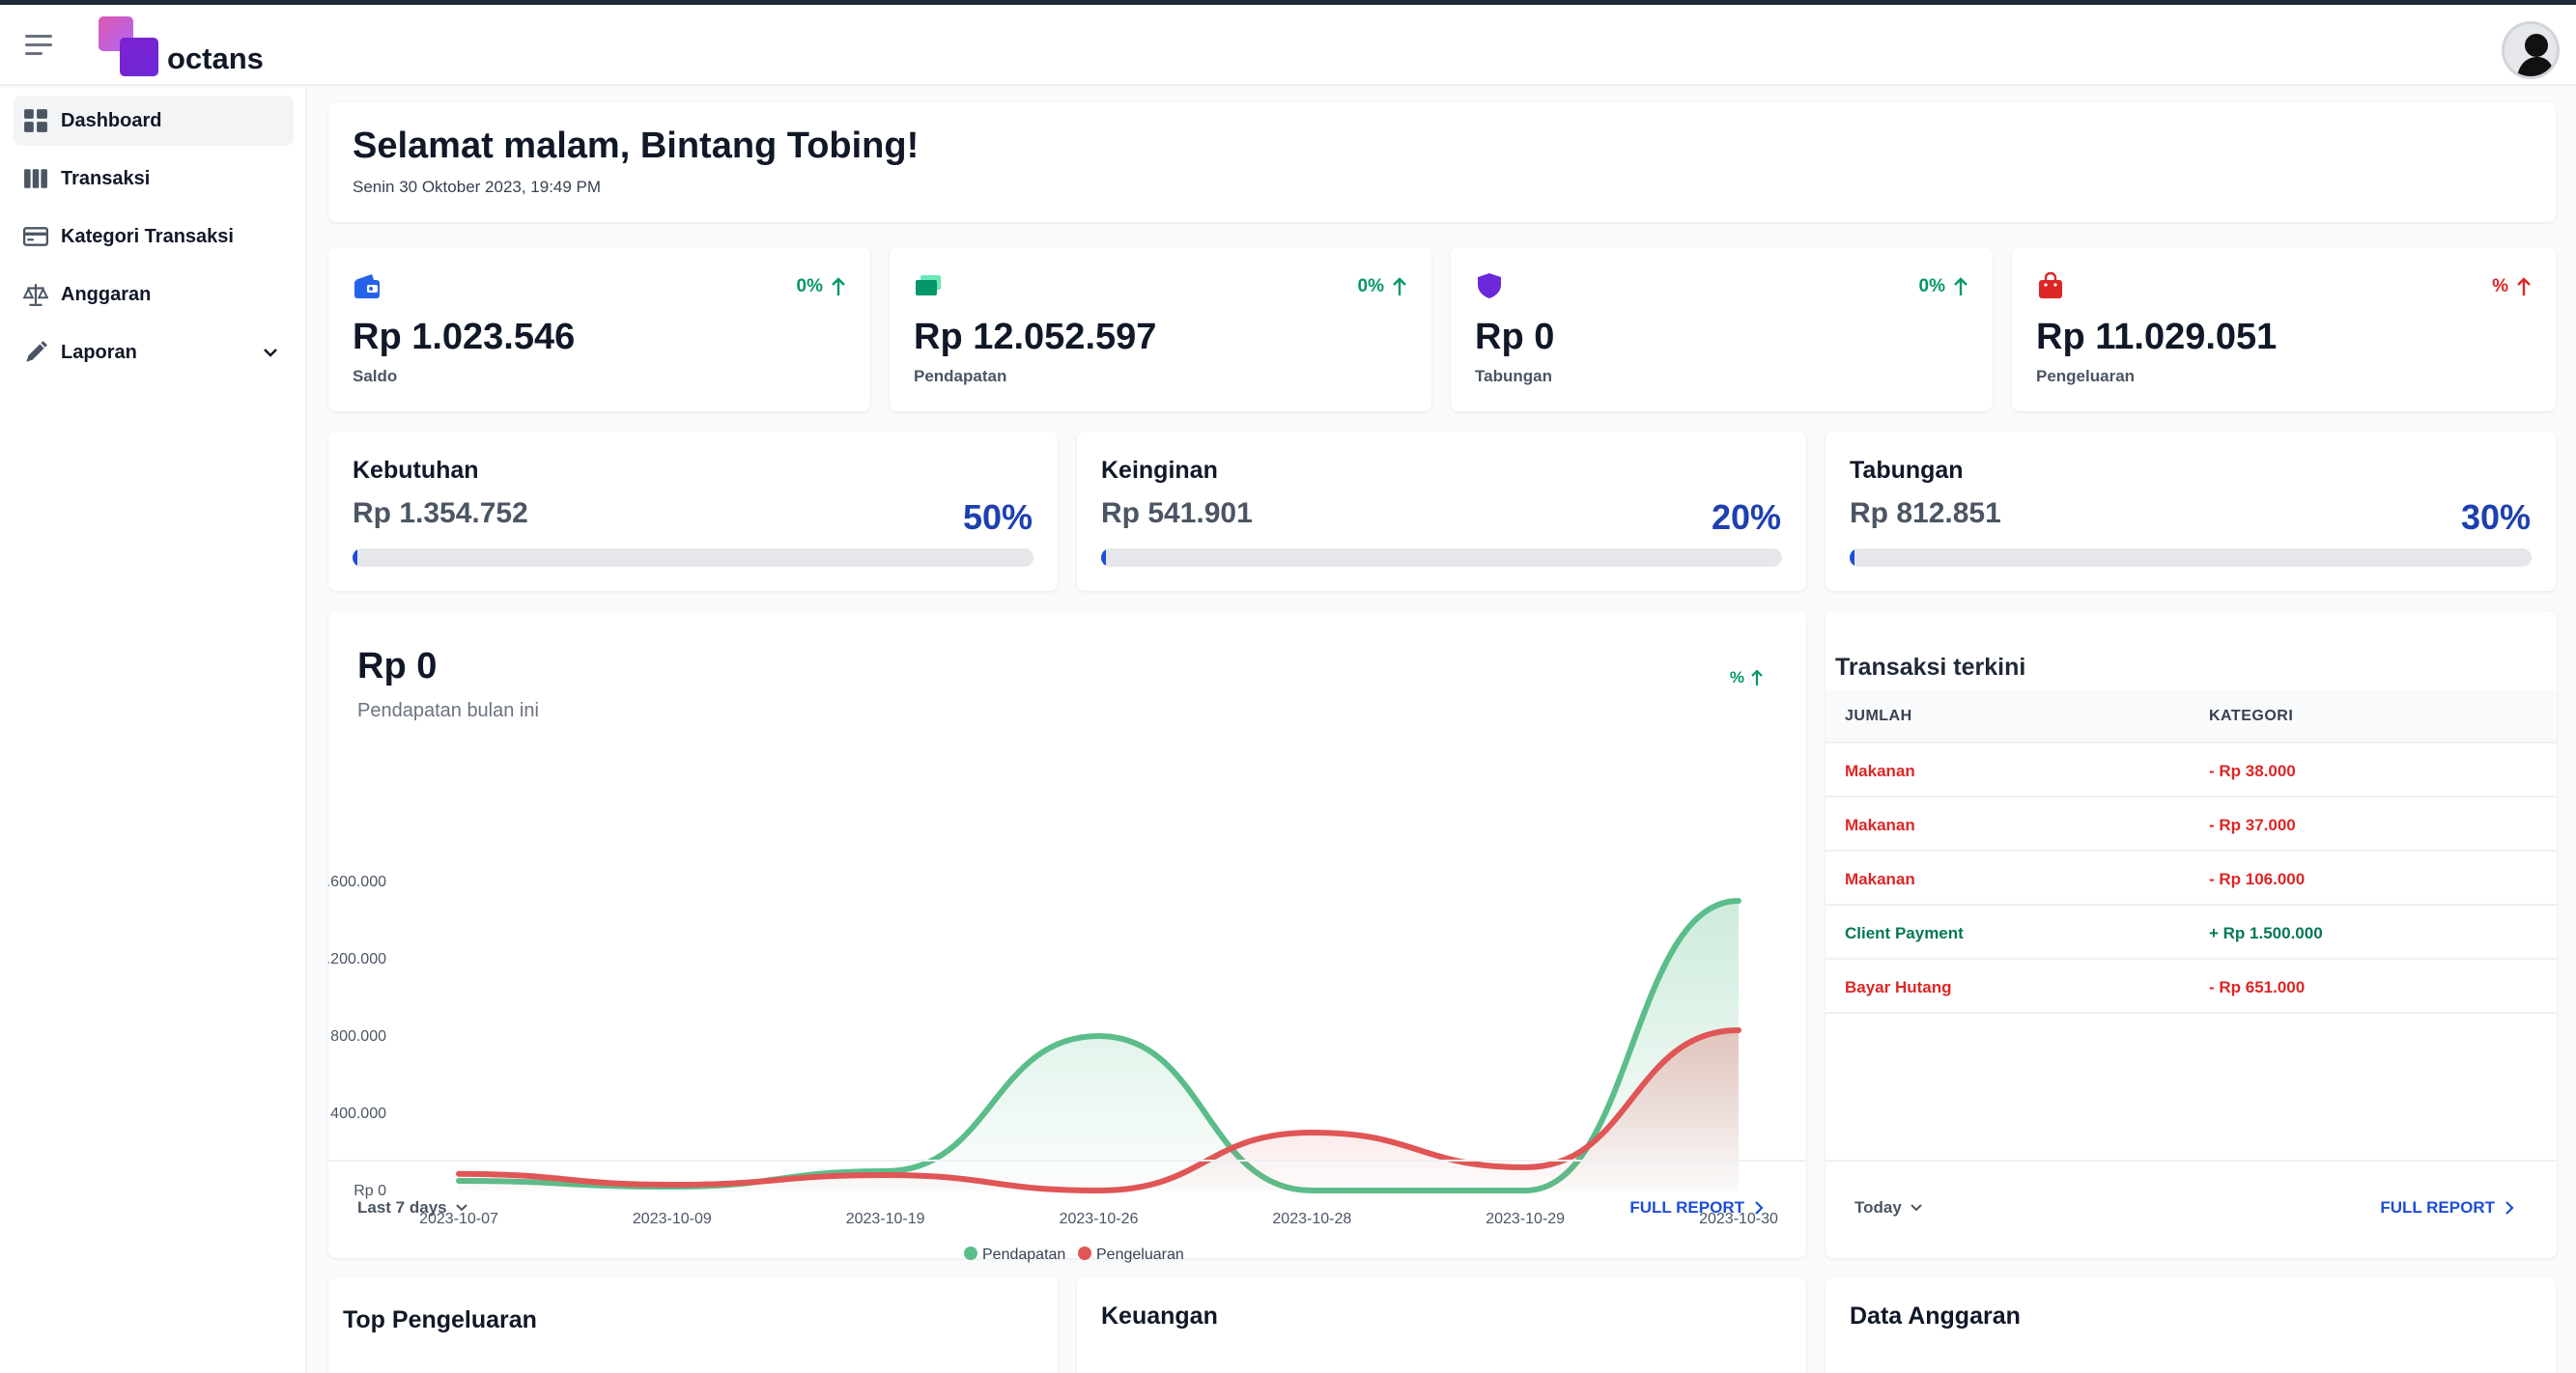 This screenshot has height=1373, width=2576. Describe the element at coordinates (2252, 771) in the screenshot. I see `transaction-amount: - Rp 38.000` at that location.